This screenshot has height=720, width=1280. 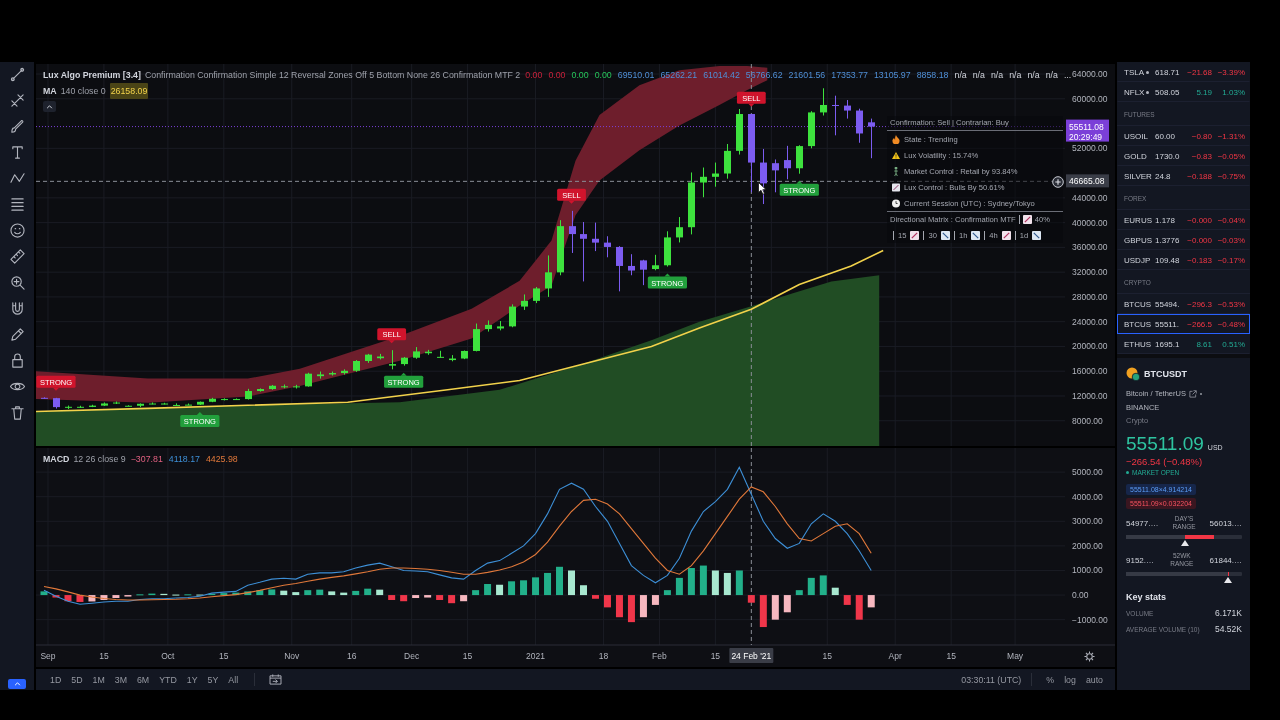 I want to click on symbol-text: TSLA, so click(x=1134, y=72).